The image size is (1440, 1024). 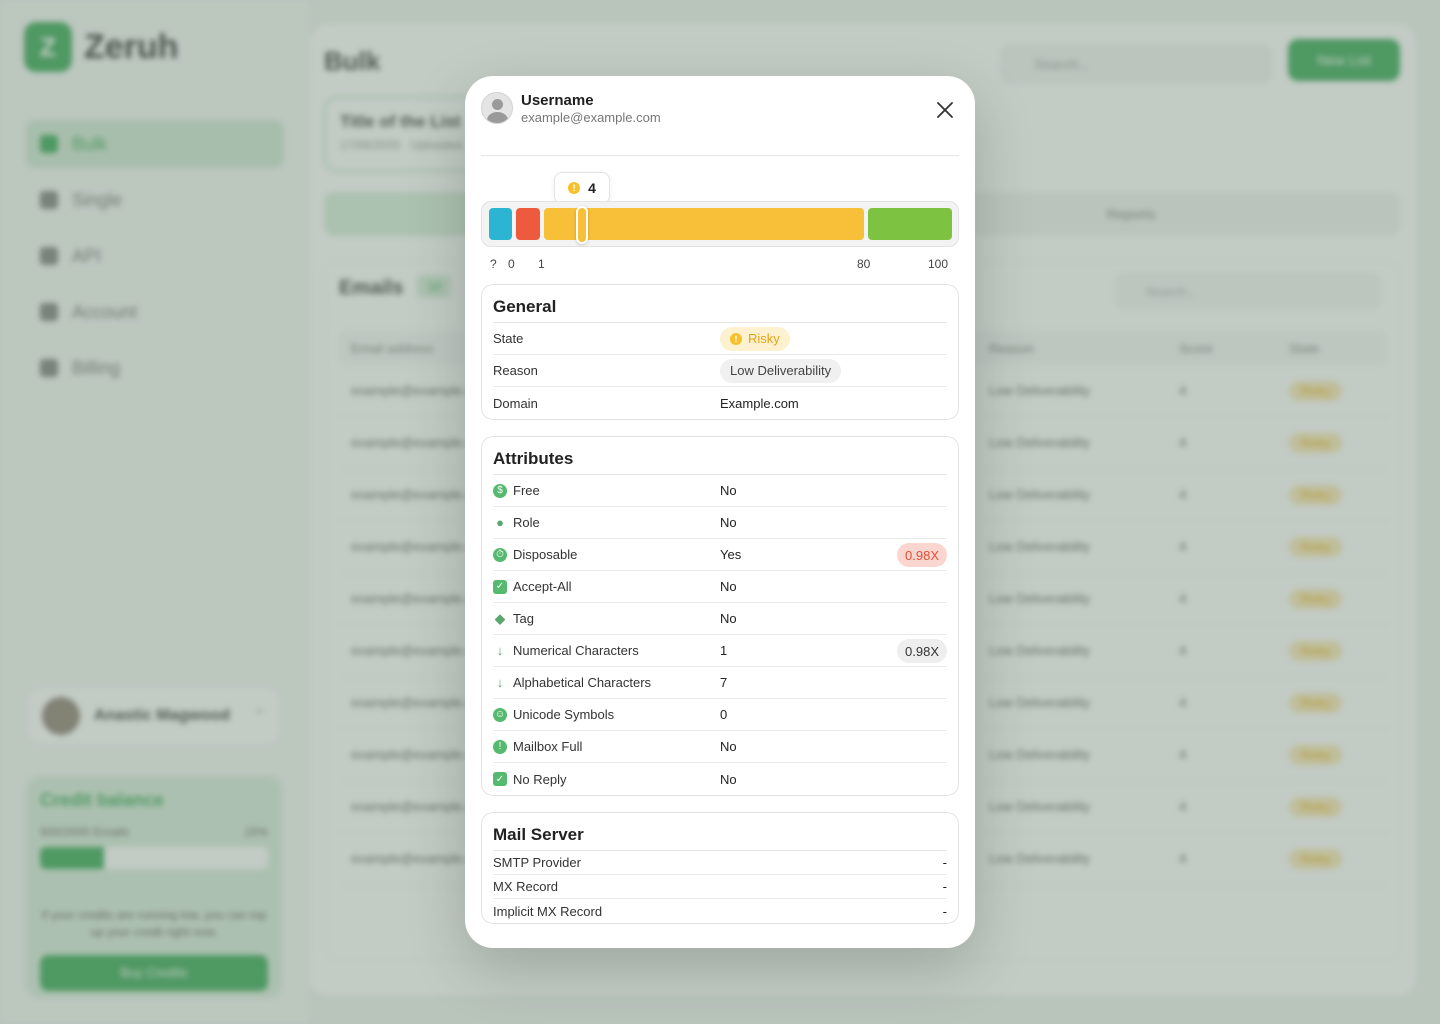 I want to click on row-value: 7, so click(x=724, y=682).